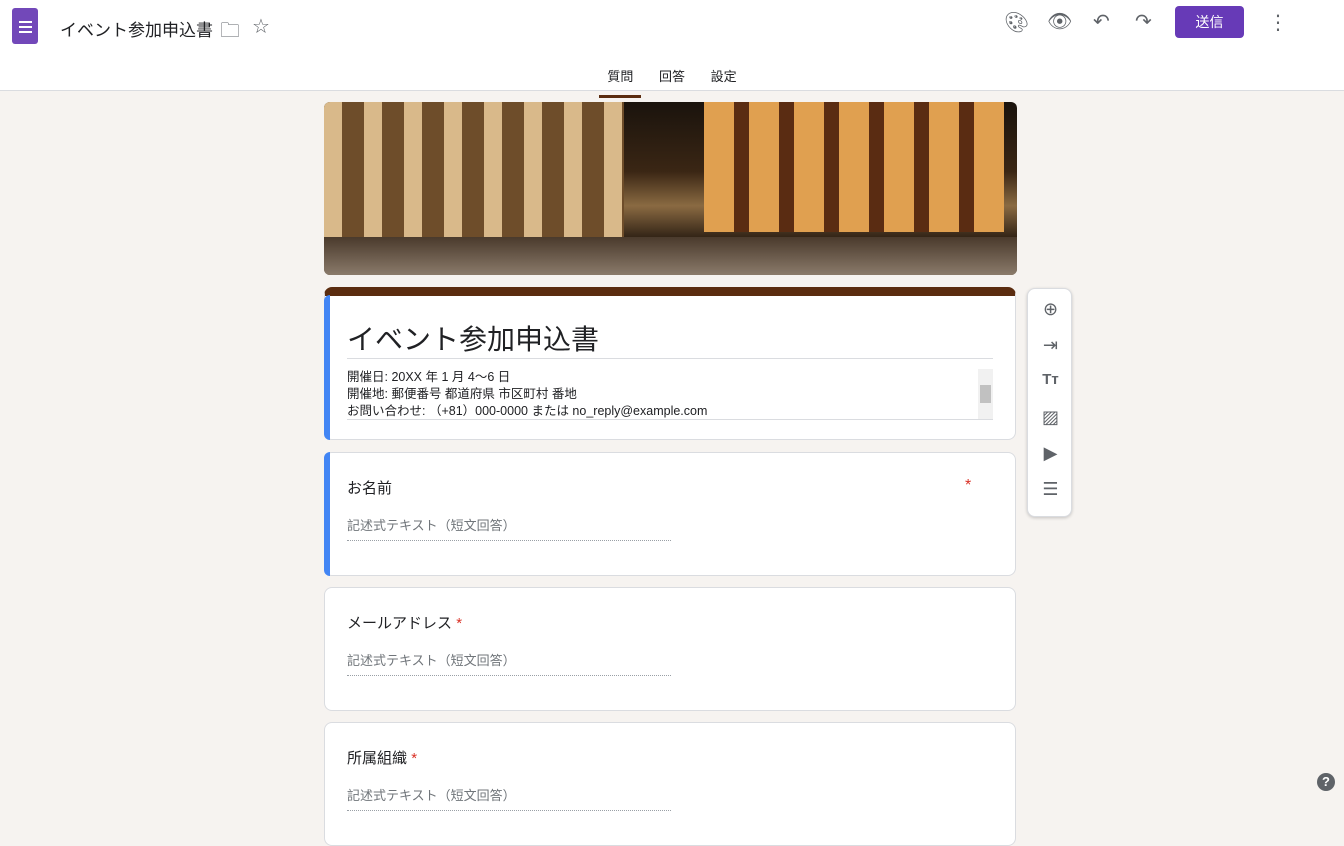  What do you see at coordinates (1050, 453) in the screenshot?
I see `add-video-icon: ▶` at bounding box center [1050, 453].